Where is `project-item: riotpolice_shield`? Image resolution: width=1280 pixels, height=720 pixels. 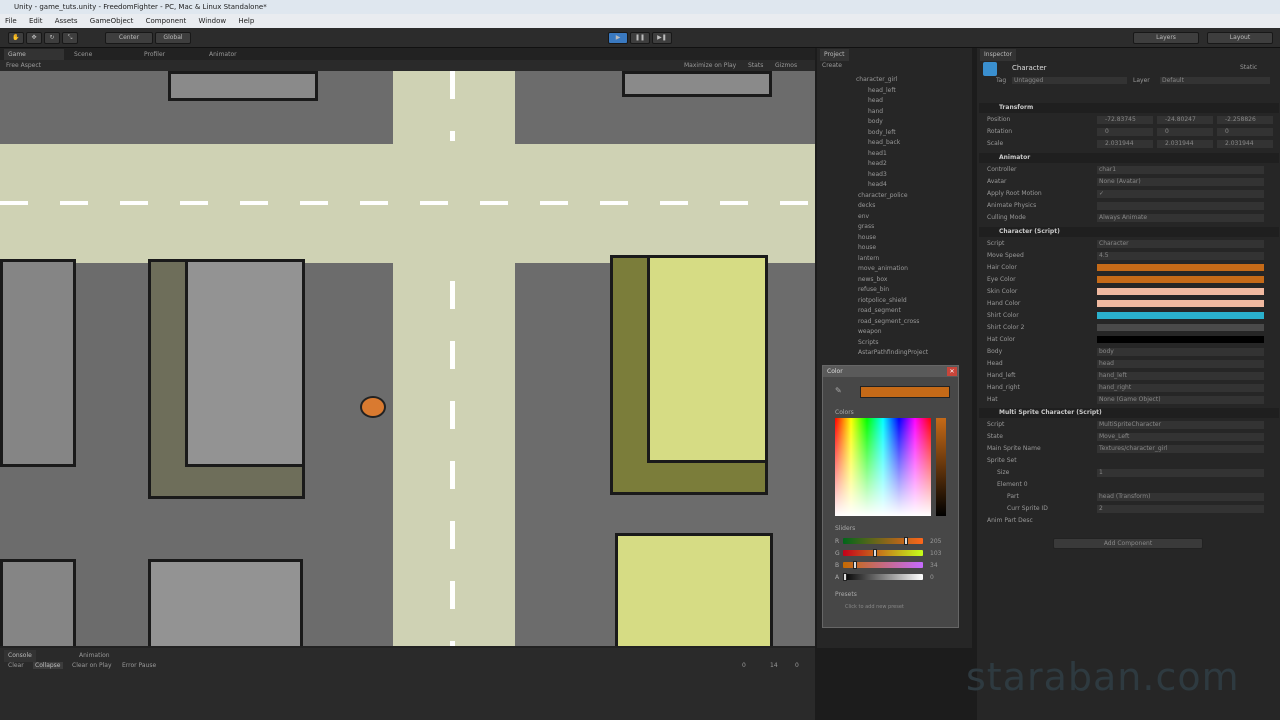 project-item: riotpolice_shield is located at coordinates (862, 300).